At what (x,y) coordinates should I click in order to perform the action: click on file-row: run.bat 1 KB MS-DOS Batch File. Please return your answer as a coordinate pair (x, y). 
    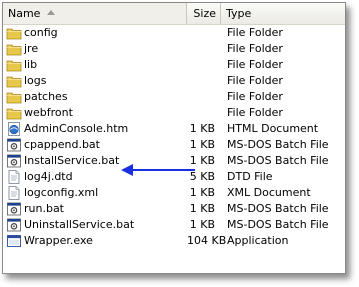
    Looking at the image, I should click on (174, 209).